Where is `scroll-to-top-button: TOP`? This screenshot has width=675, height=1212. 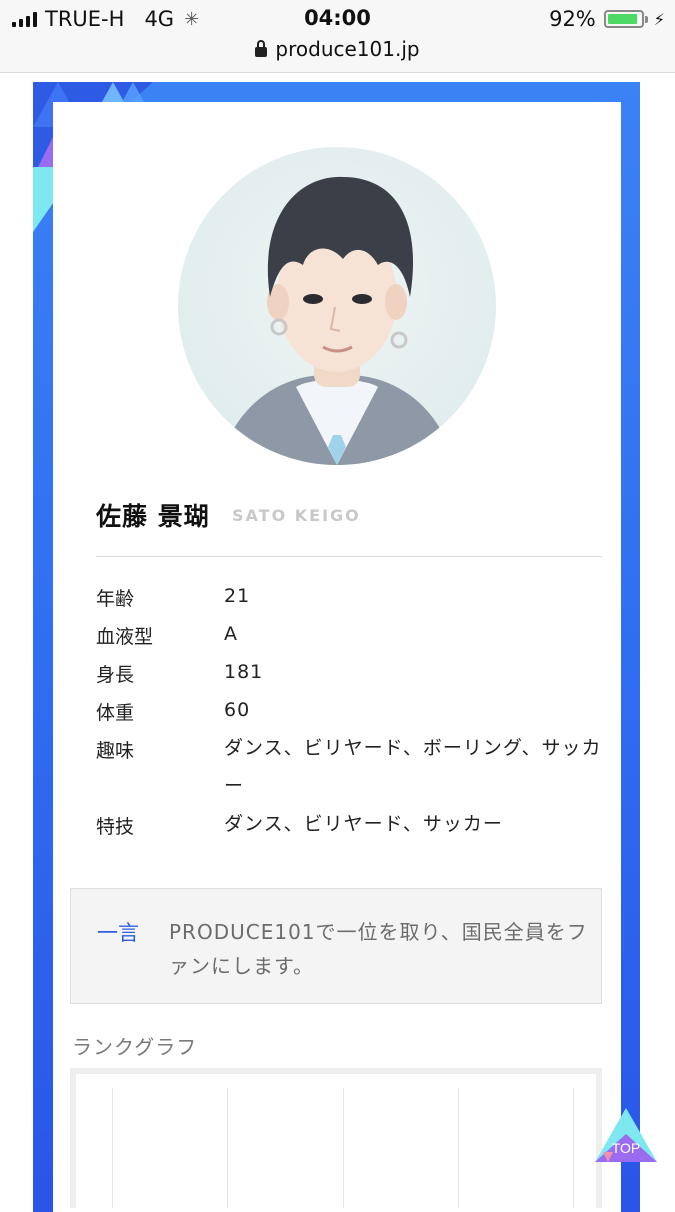 scroll-to-top-button: TOP is located at coordinates (626, 1137).